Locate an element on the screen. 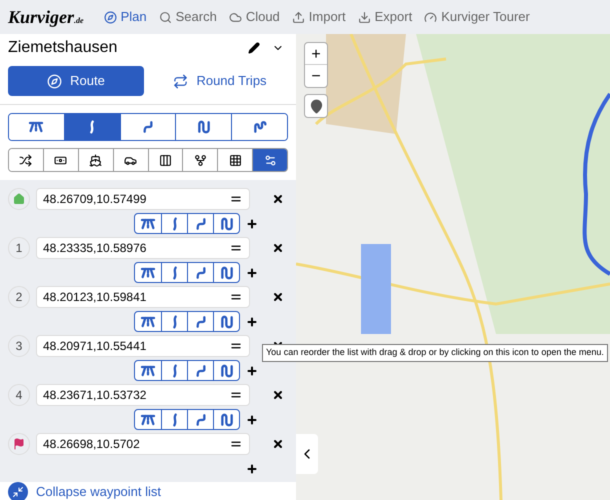 This screenshot has height=500, width=610. nav-link: Cloud is located at coordinates (254, 17).